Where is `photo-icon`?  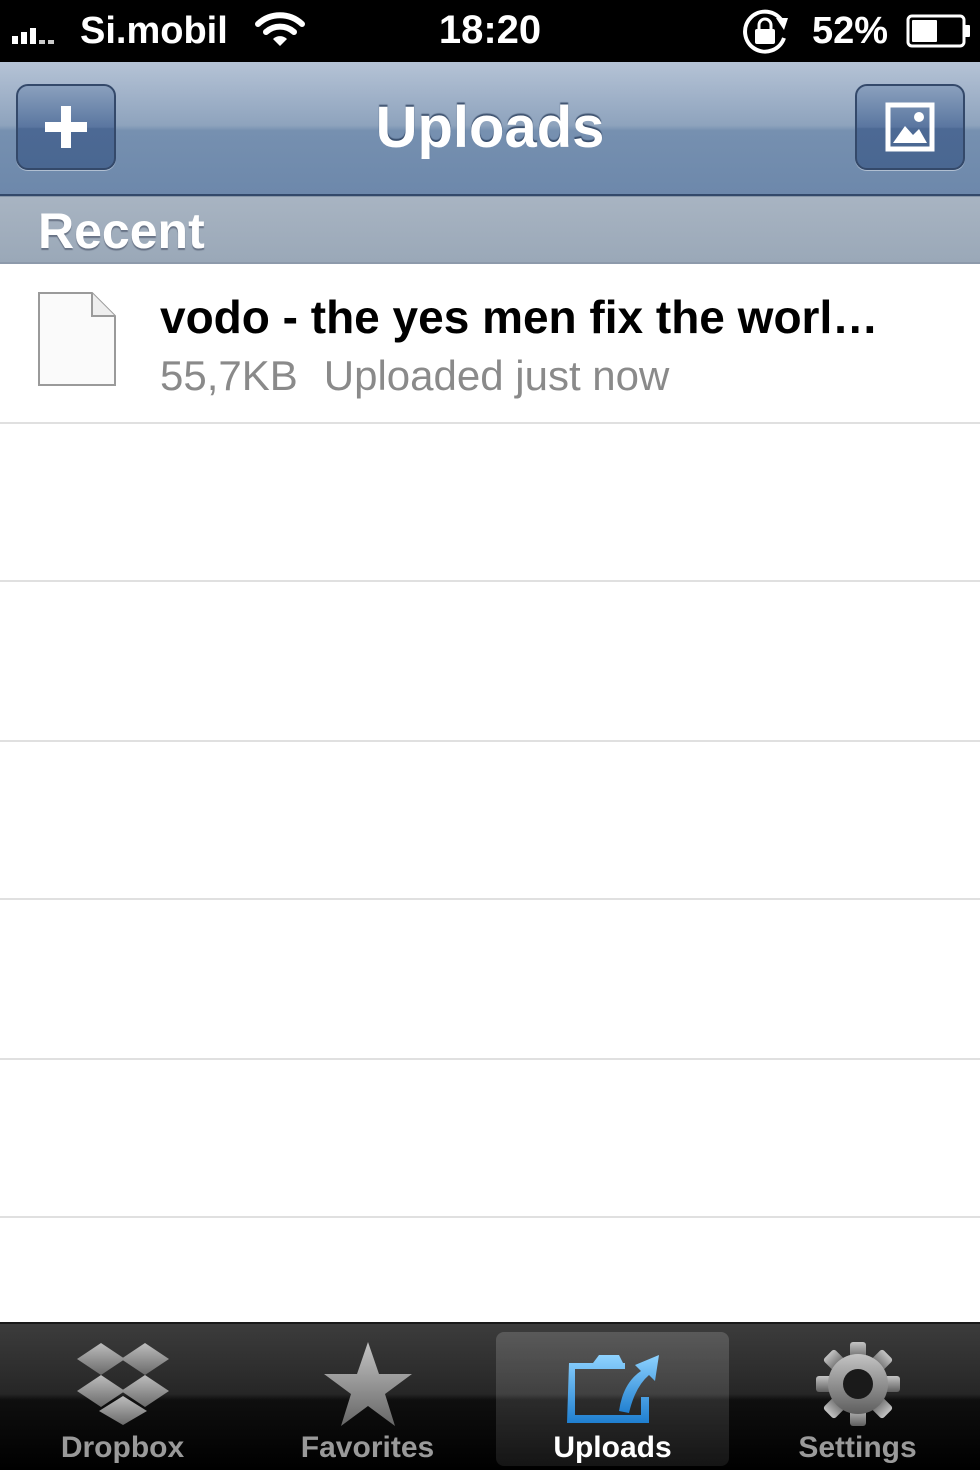 photo-icon is located at coordinates (910, 127).